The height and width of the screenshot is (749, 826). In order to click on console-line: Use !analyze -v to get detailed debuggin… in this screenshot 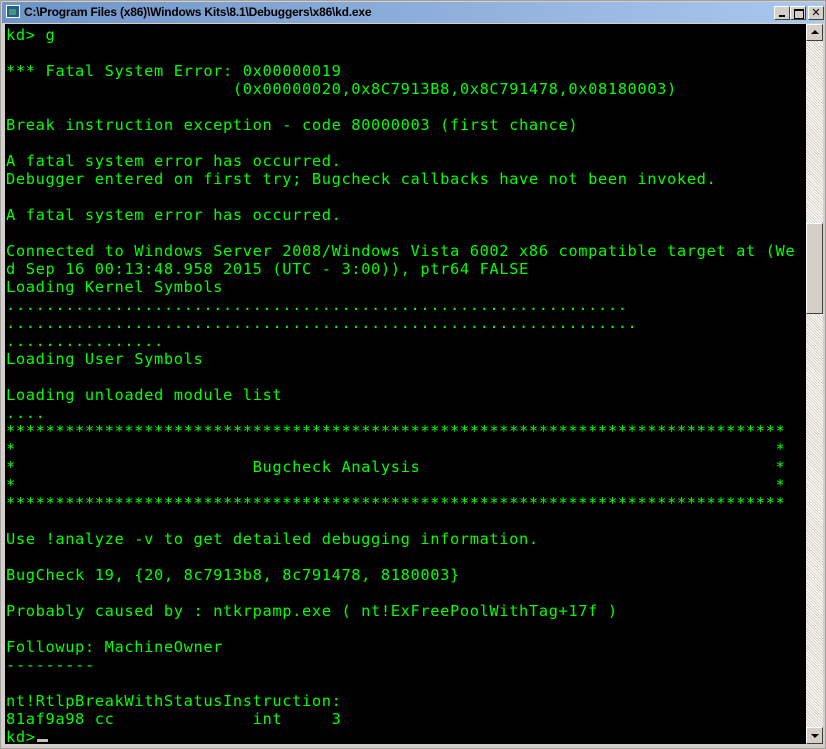, I will do `click(272, 539)`.